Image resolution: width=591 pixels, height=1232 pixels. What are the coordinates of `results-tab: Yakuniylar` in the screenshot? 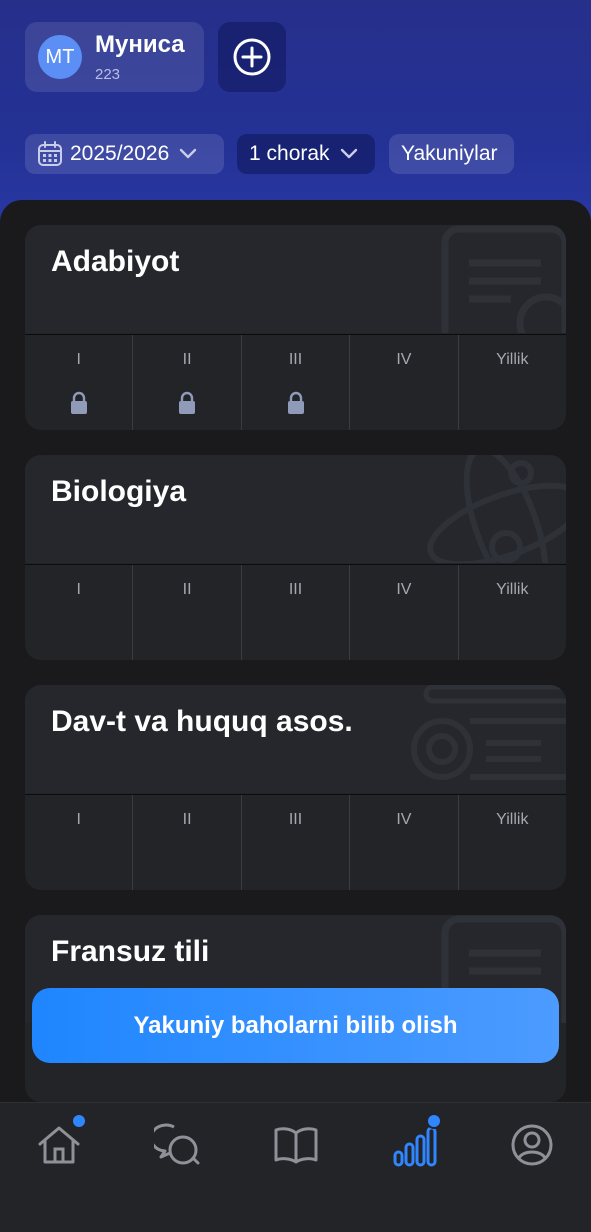 It's located at (451, 154).